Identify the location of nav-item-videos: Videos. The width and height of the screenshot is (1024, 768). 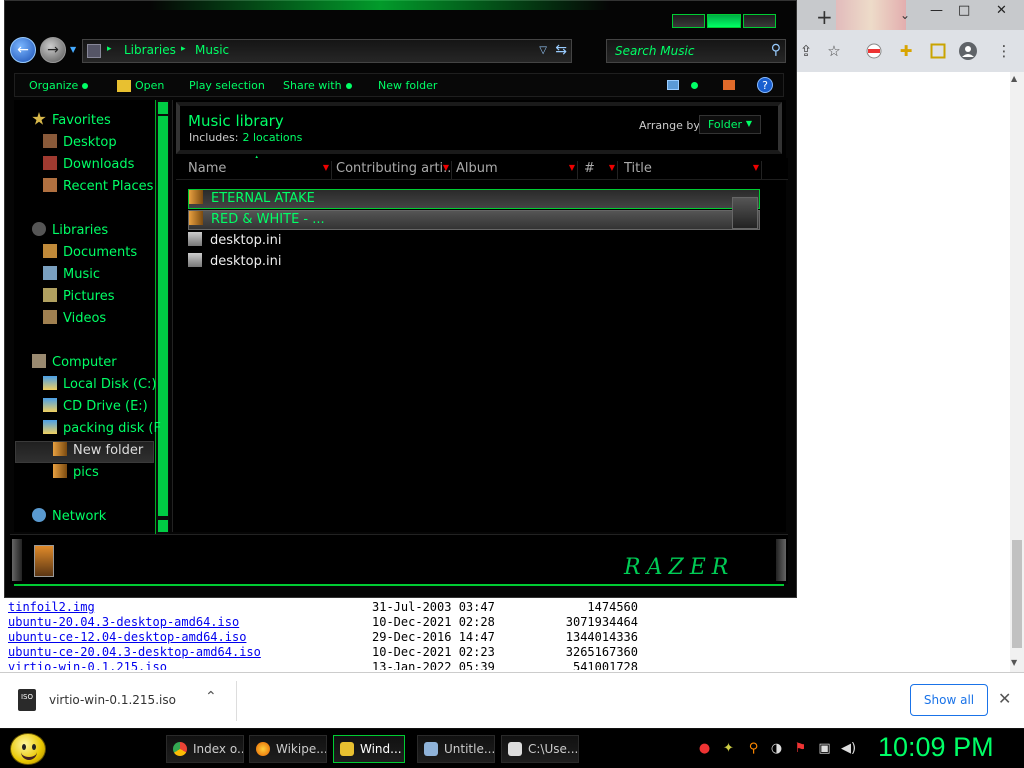
(74, 321).